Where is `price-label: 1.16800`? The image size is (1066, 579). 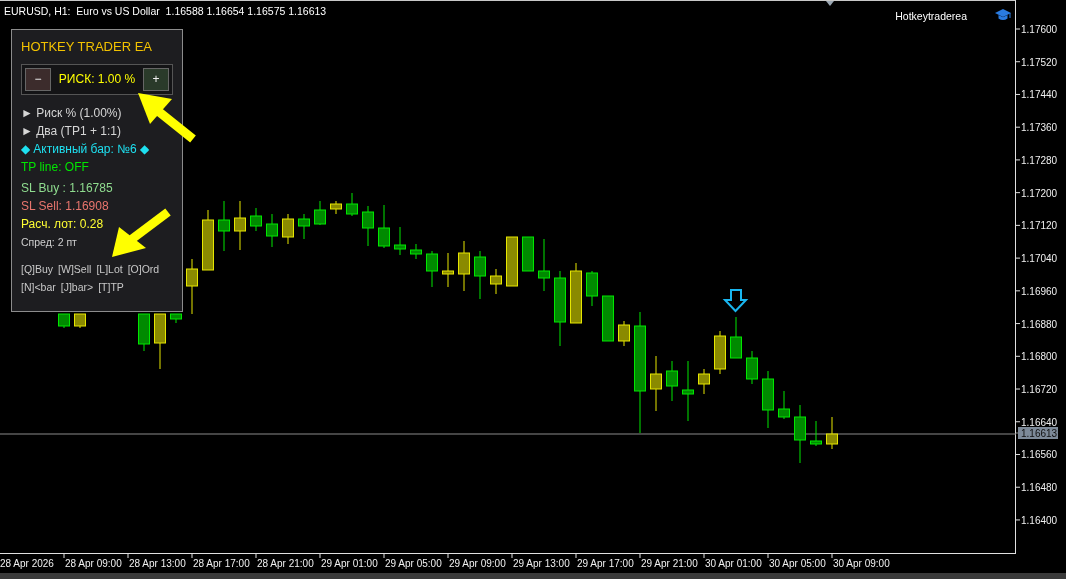
price-label: 1.16800 is located at coordinates (1039, 357).